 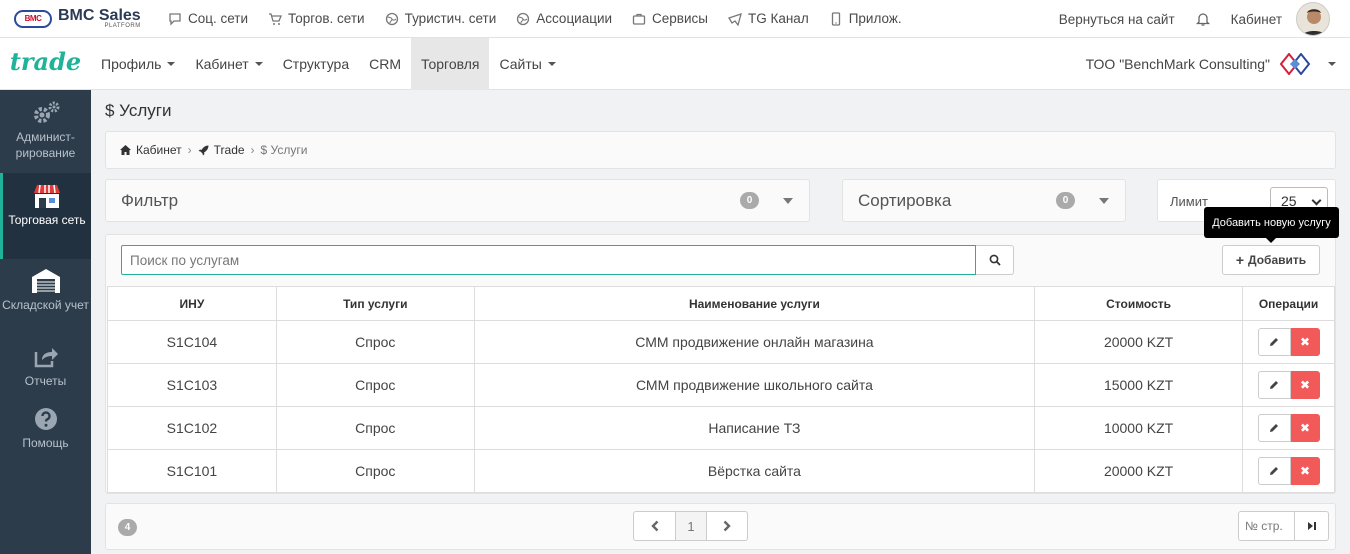 I want to click on company-name: ТОО "BenchMark Consulting", so click(x=1177, y=64).